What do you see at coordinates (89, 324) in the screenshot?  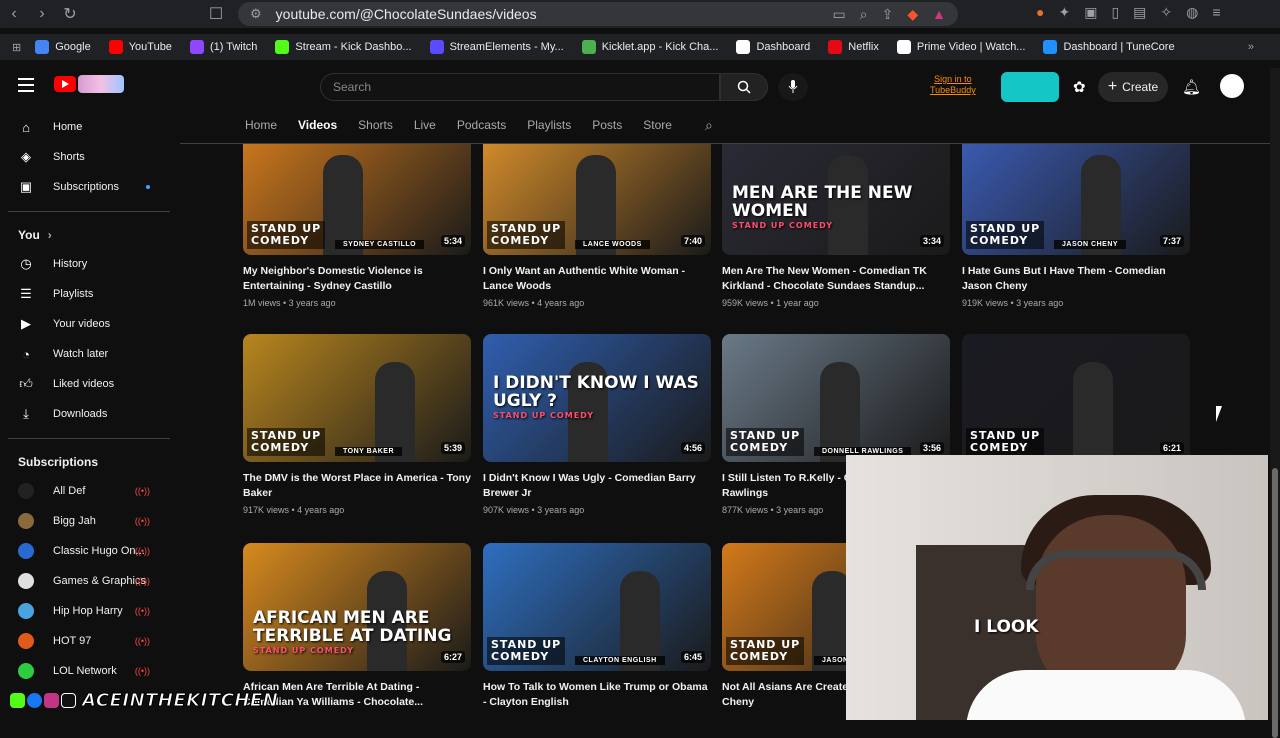 I see `sidebar-item-your-videos: ▶ Your videos` at bounding box center [89, 324].